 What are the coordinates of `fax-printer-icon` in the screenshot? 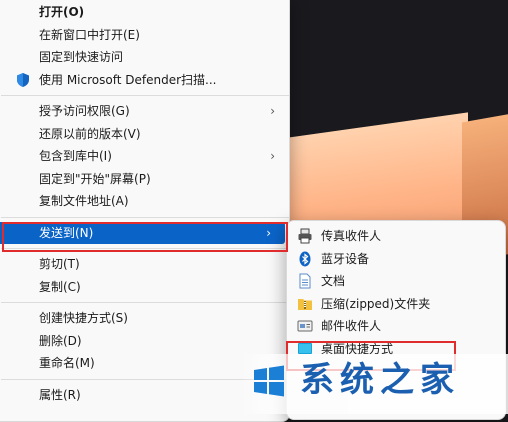 It's located at (305, 236).